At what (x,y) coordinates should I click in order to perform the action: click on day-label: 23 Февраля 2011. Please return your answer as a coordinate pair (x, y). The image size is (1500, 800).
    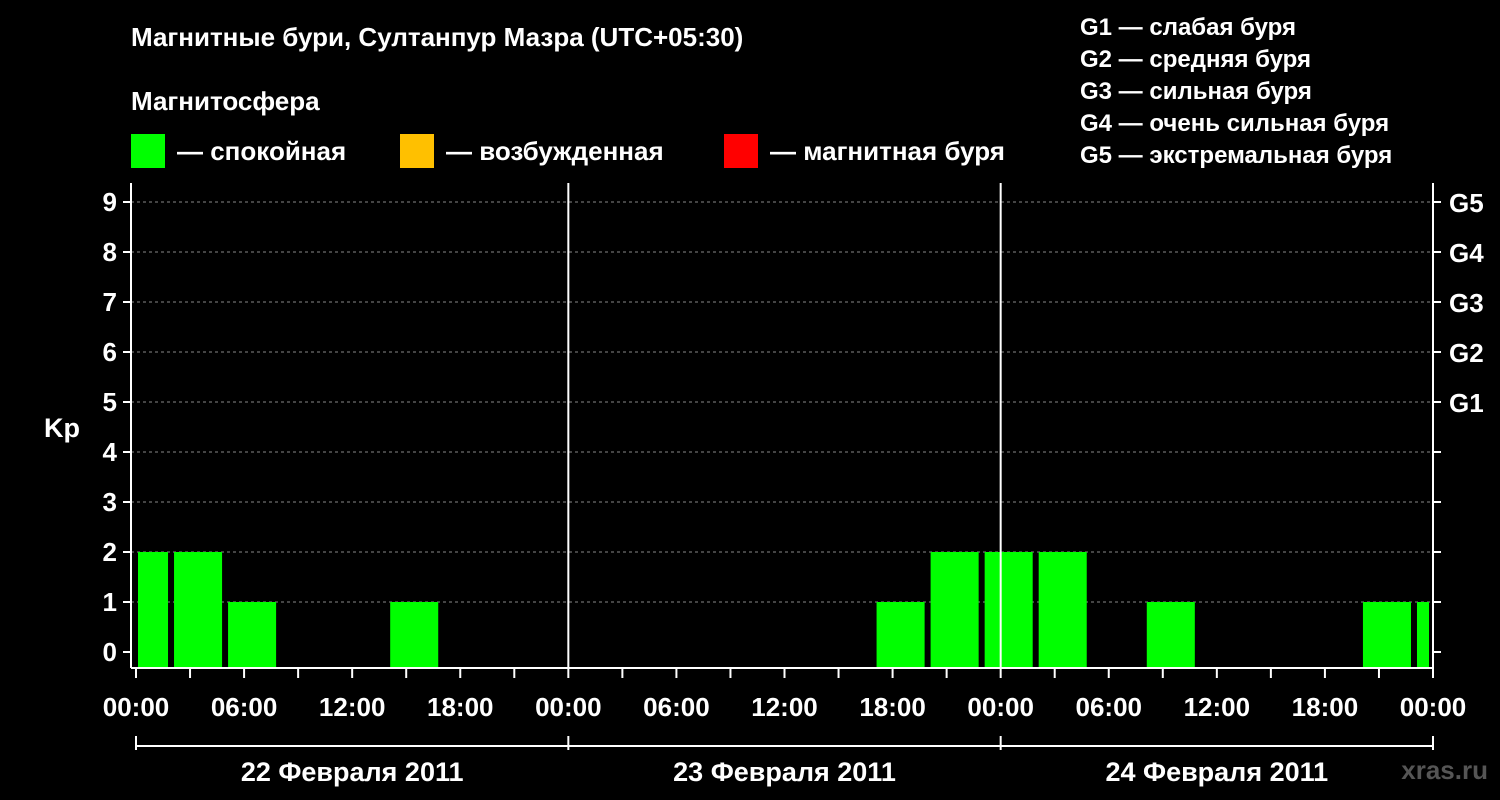
    Looking at the image, I should click on (784, 772).